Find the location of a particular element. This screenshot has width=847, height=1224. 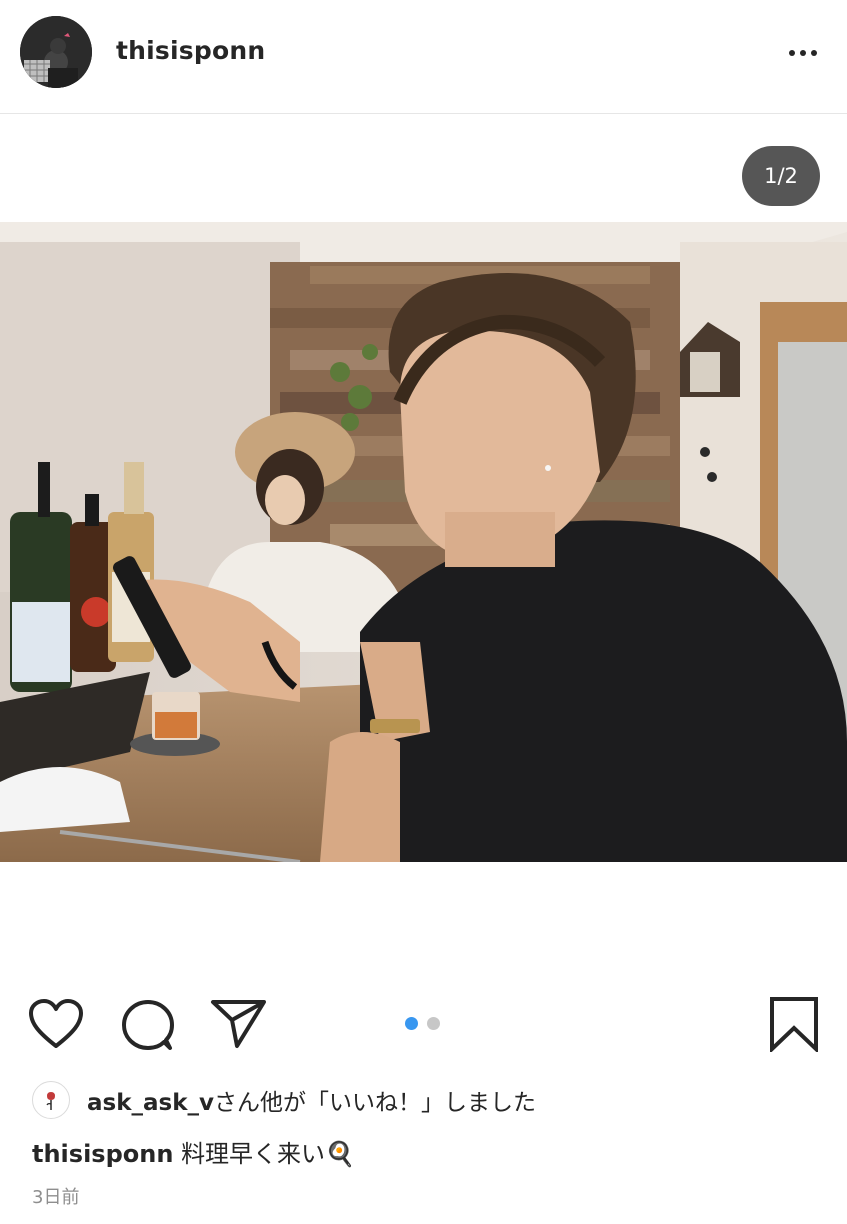

post-timestamp: 3日前 is located at coordinates (56, 1197).